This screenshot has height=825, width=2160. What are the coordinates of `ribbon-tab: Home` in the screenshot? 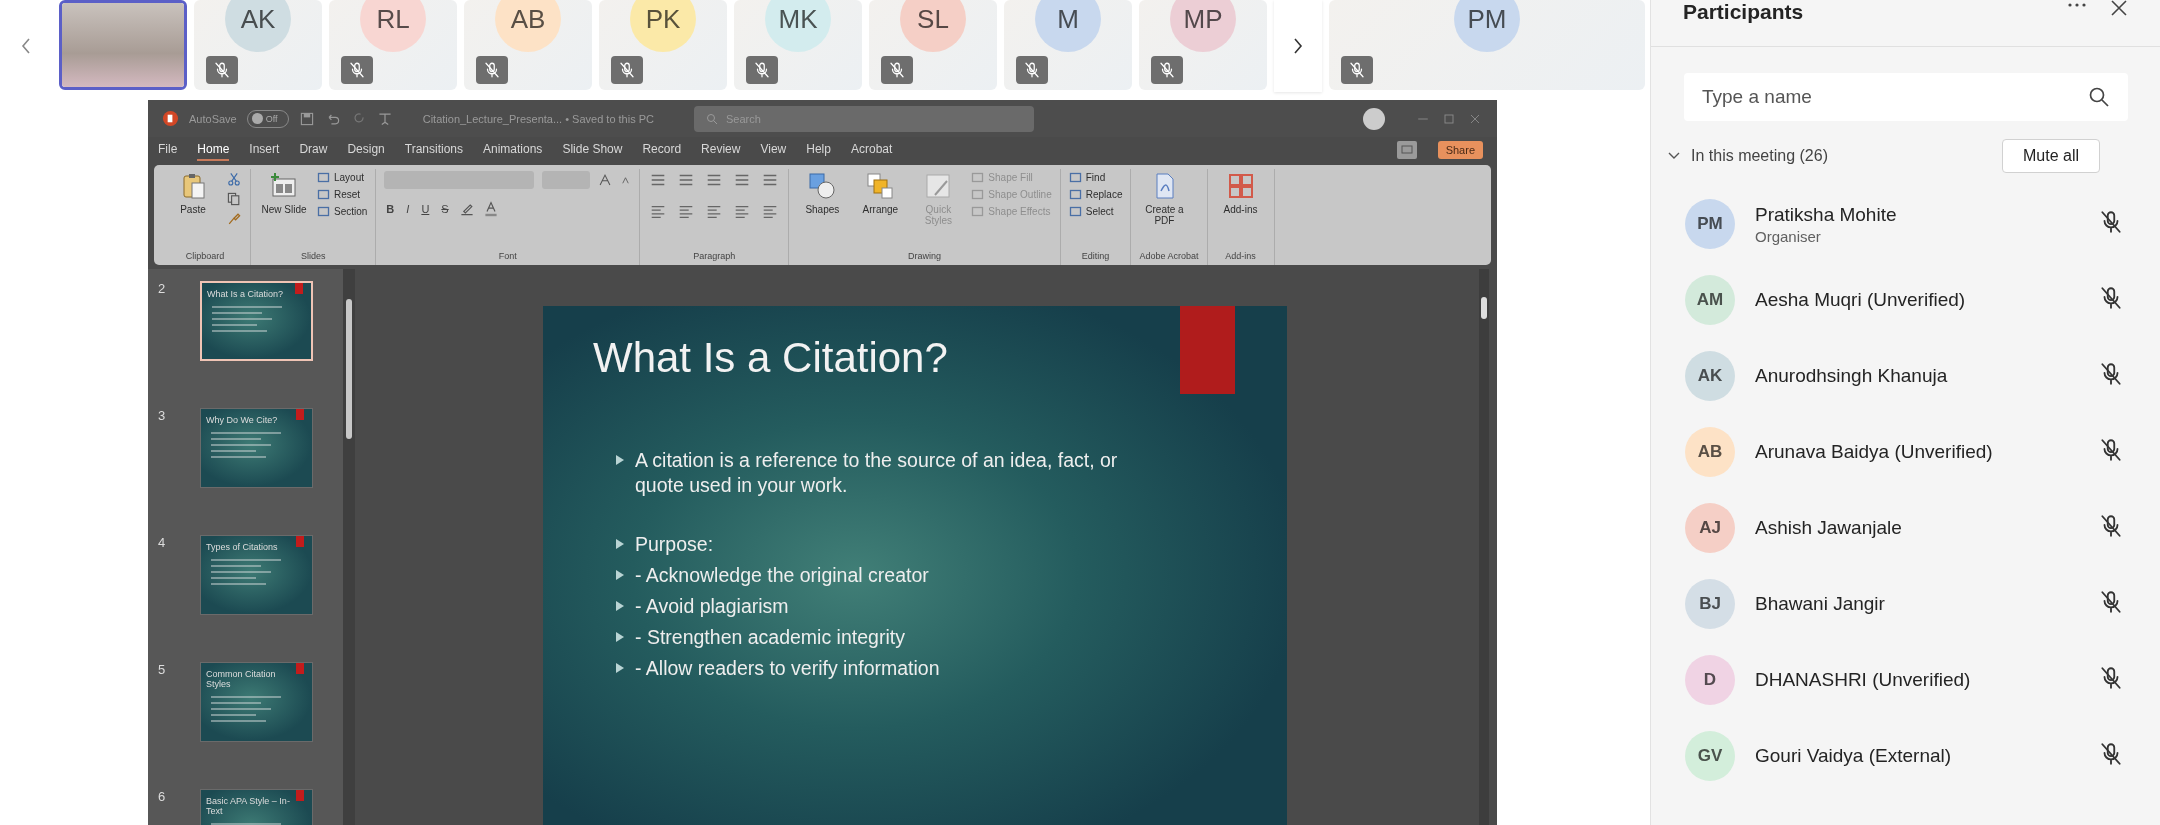 It's located at (213, 150).